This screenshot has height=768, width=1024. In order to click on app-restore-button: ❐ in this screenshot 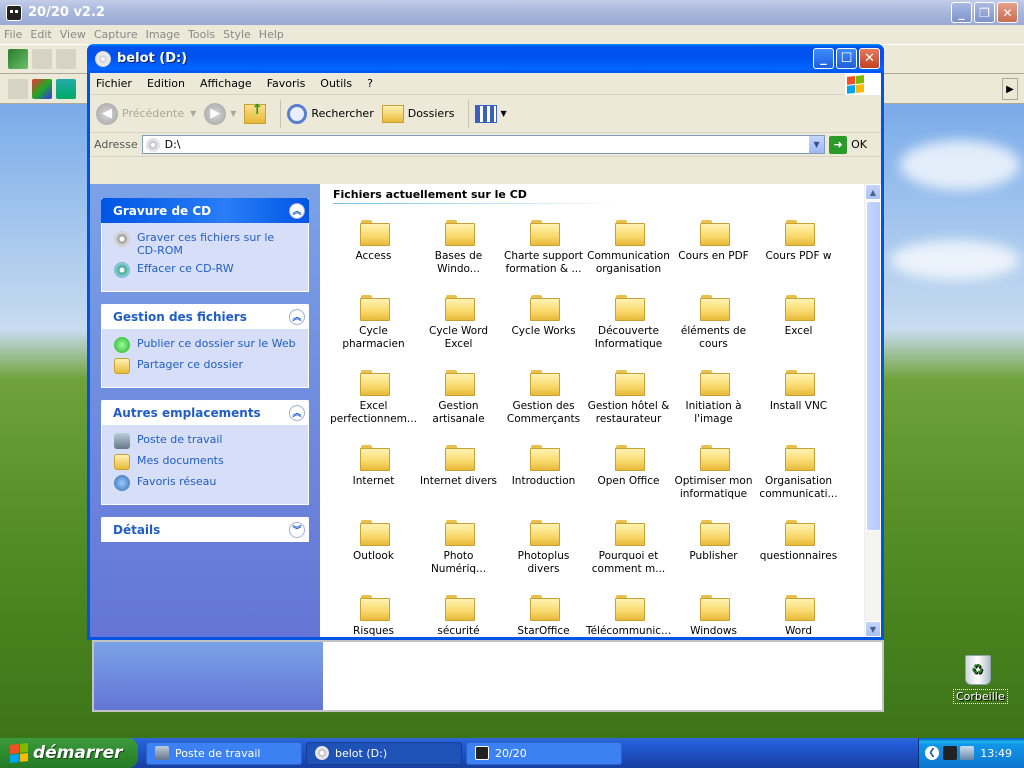, I will do `click(984, 12)`.